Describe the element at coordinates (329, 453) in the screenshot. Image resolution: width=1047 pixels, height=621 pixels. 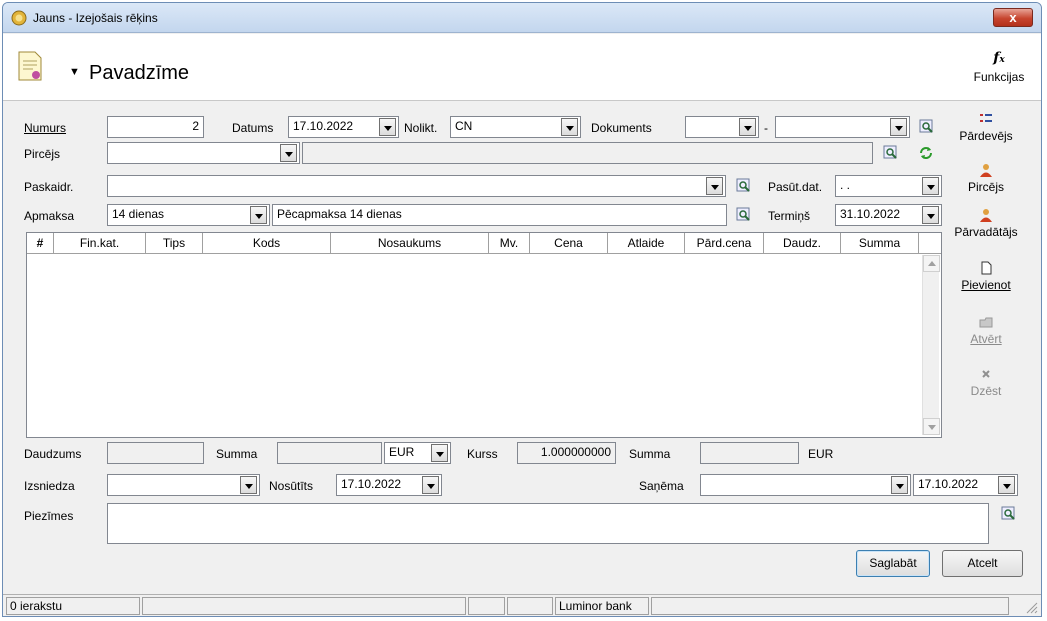
I see `summa-field` at that location.